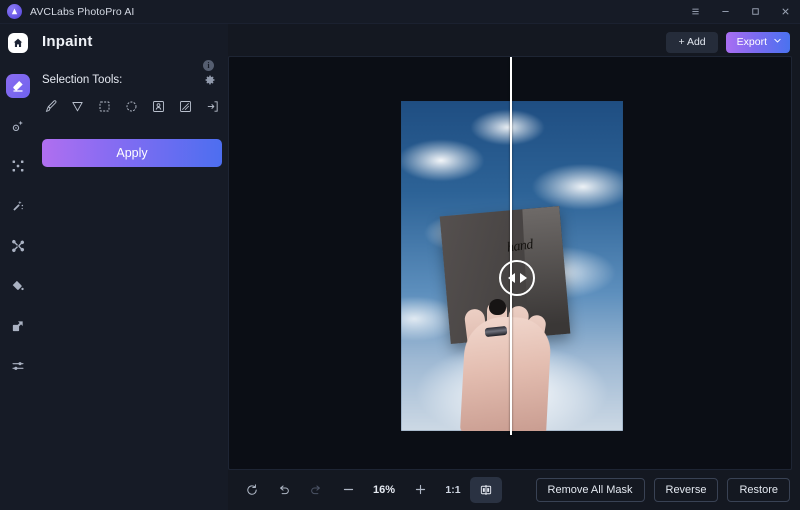 The image size is (800, 510). What do you see at coordinates (104, 106) in the screenshot?
I see `rectangle-icon` at bounding box center [104, 106].